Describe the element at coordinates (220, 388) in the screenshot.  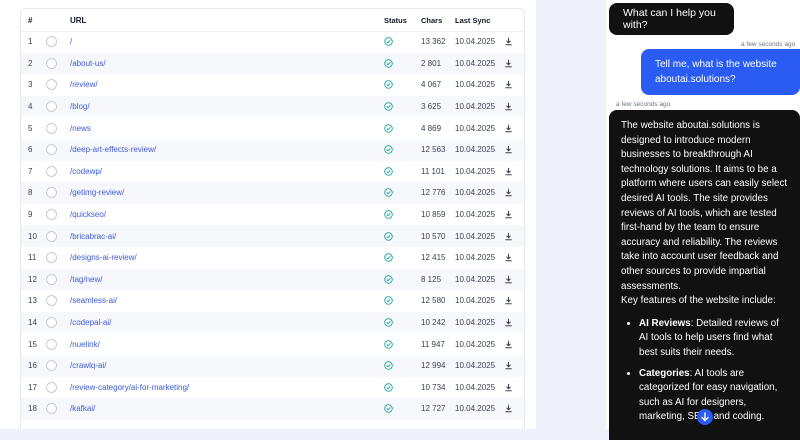
I see `row-url: /review-category/ai-for-marketing/` at that location.